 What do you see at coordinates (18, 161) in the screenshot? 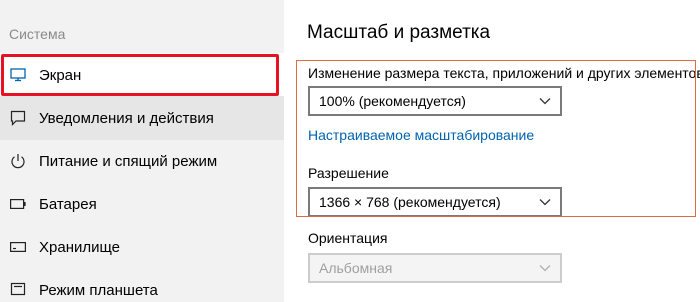
I see `power-icon` at bounding box center [18, 161].